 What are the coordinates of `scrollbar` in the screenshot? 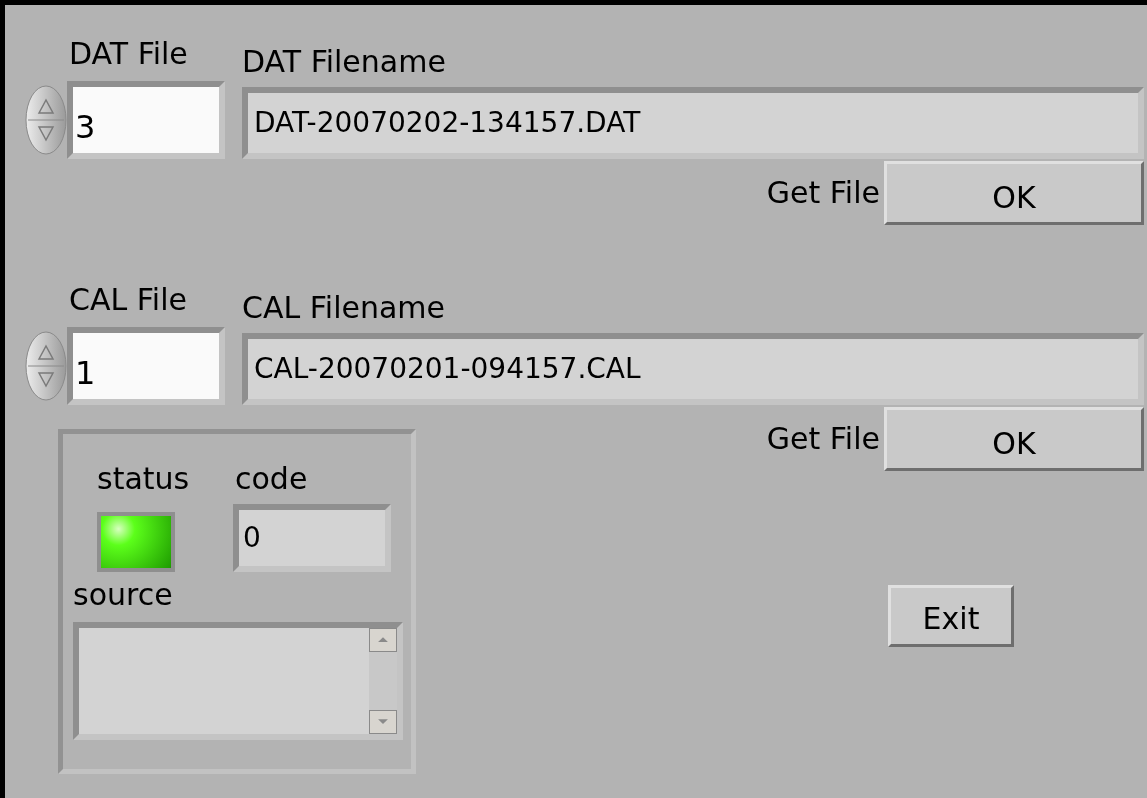 It's located at (383, 681).